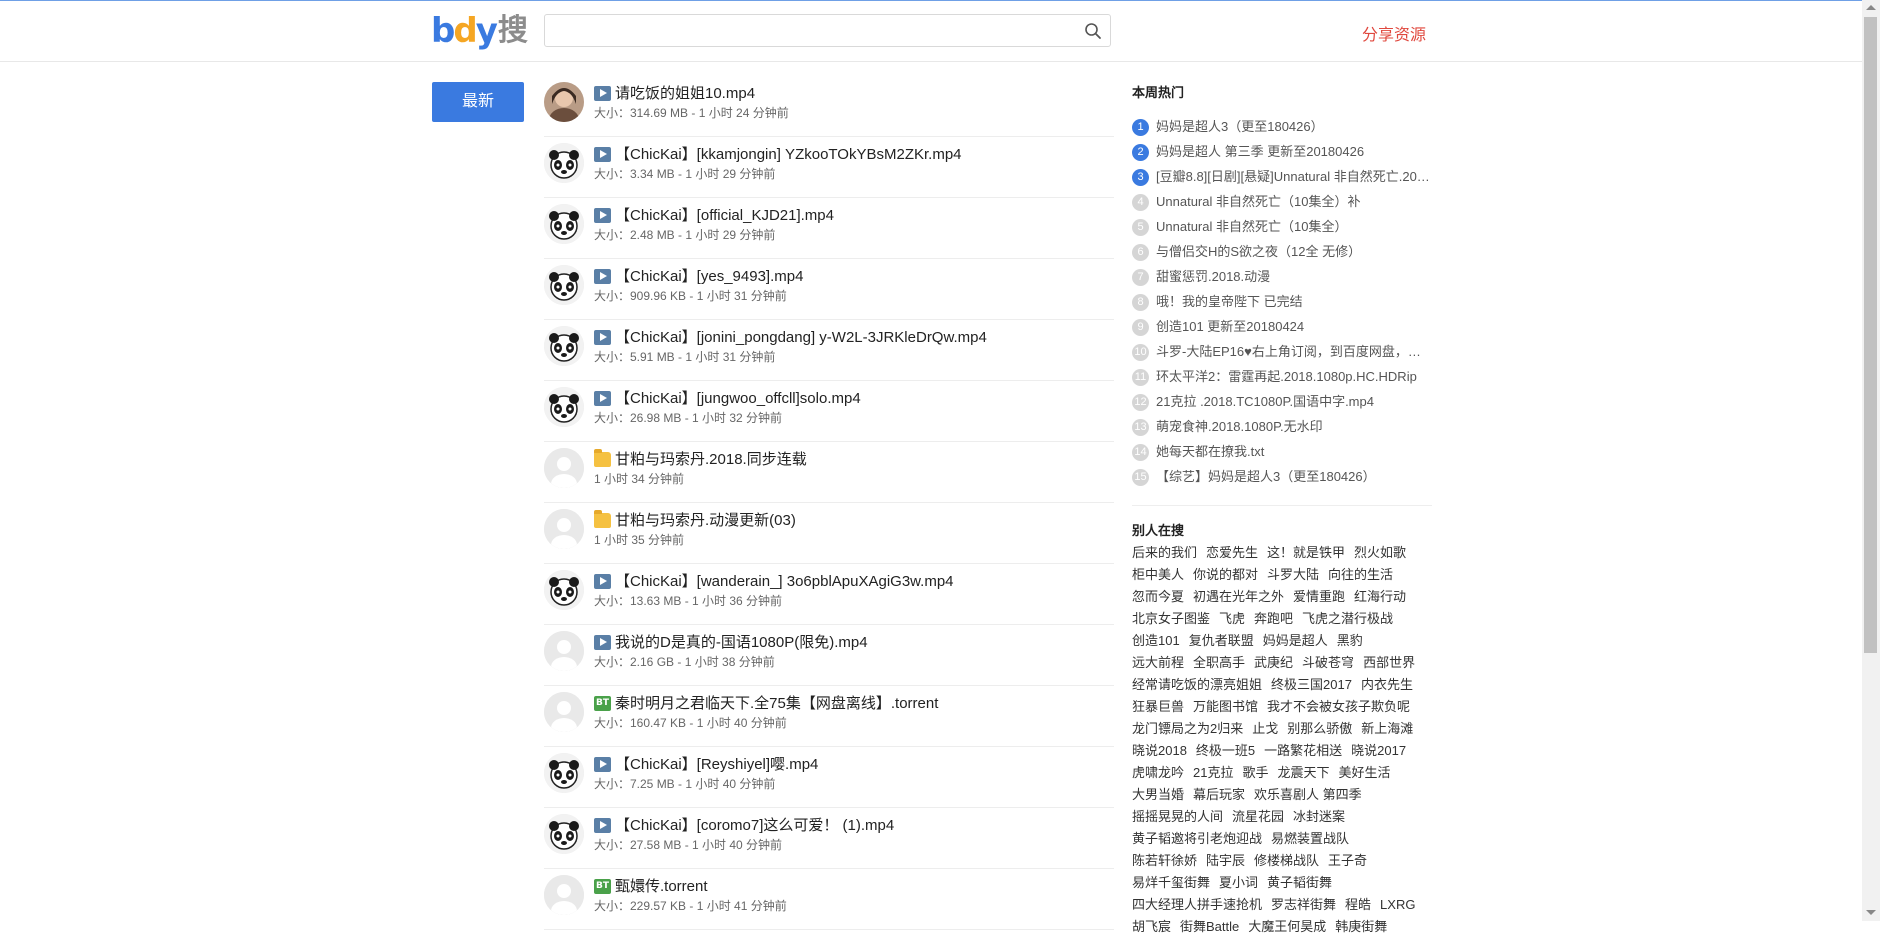  What do you see at coordinates (1287, 926) in the screenshot?
I see `others-search-term-link: 大魔王何昊成` at bounding box center [1287, 926].